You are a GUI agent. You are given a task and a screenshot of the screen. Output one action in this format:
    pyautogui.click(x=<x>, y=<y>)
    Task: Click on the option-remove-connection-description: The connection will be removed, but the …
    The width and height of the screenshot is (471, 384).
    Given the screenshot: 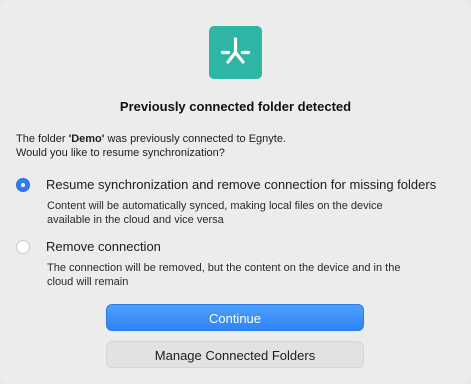 What is the action you would take?
    pyautogui.click(x=224, y=275)
    